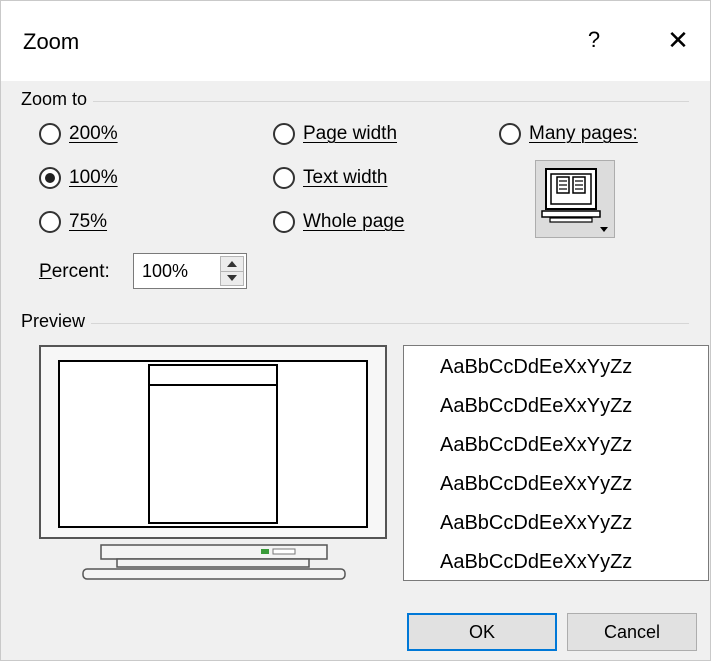  I want to click on radio-many-pages-label: Many pages:, so click(583, 133).